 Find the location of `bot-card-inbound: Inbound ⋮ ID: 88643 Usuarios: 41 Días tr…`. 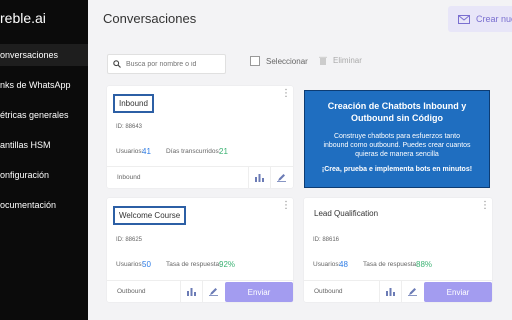

bot-card-inbound: Inbound ⋮ ID: 88643 Usuarios: 41 Días tr… is located at coordinates (200, 137).